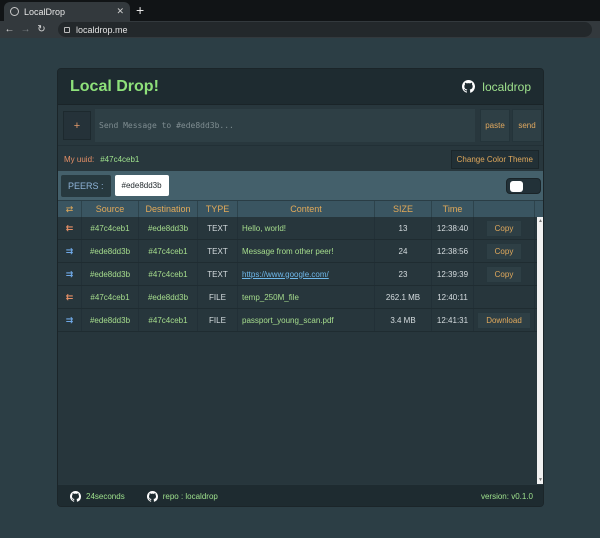 The image size is (600, 538). I want to click on message-input, so click(285, 125).